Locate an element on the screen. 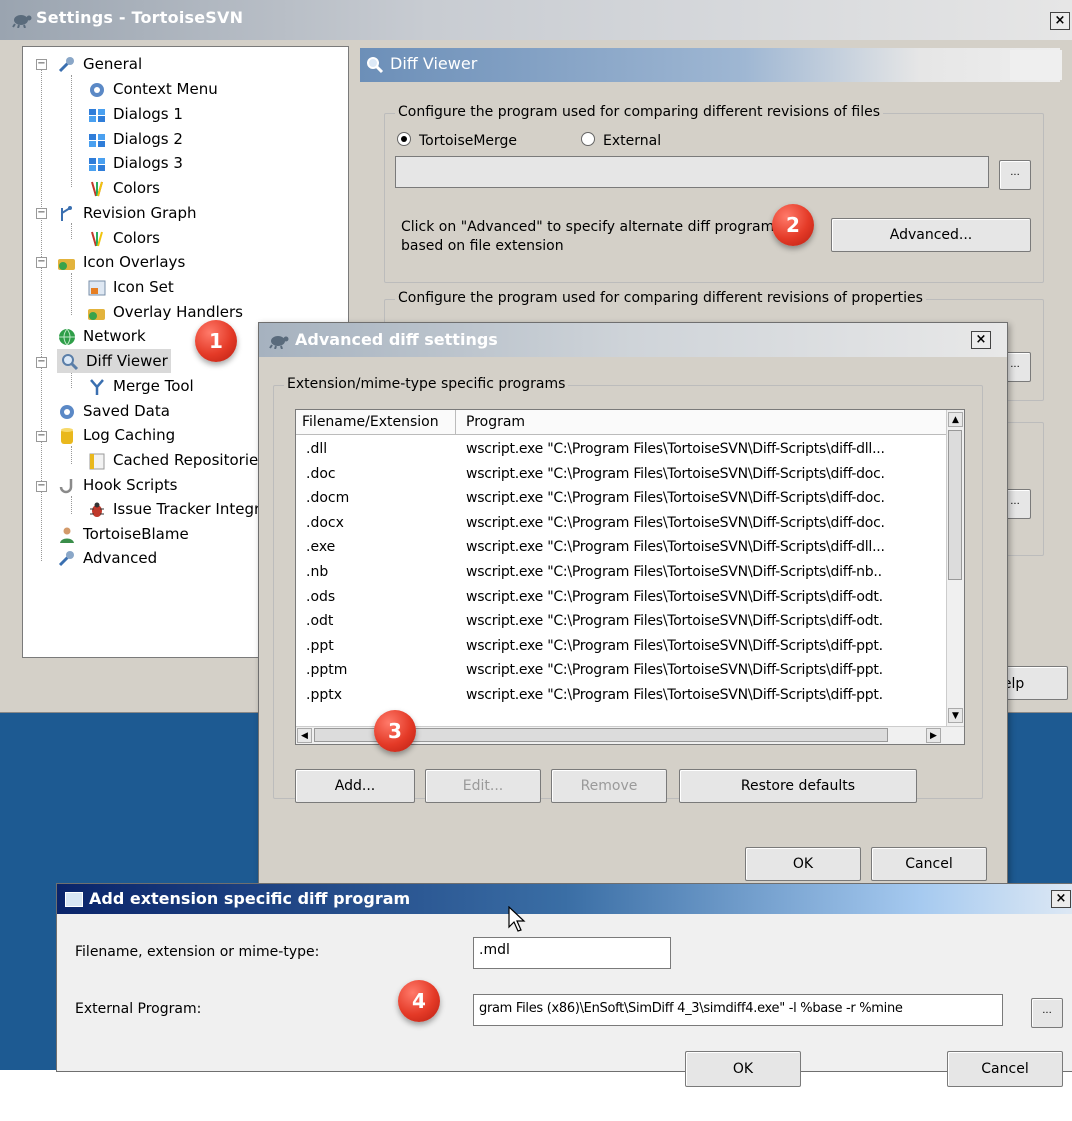 The width and height of the screenshot is (1072, 1121). annotation-badge-3: 3 is located at coordinates (395, 731).